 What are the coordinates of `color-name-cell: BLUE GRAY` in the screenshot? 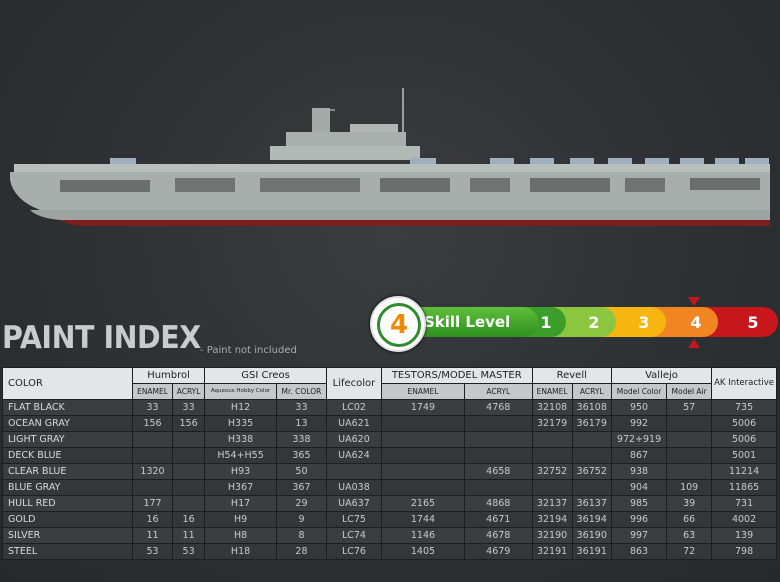 It's located at (67, 487).